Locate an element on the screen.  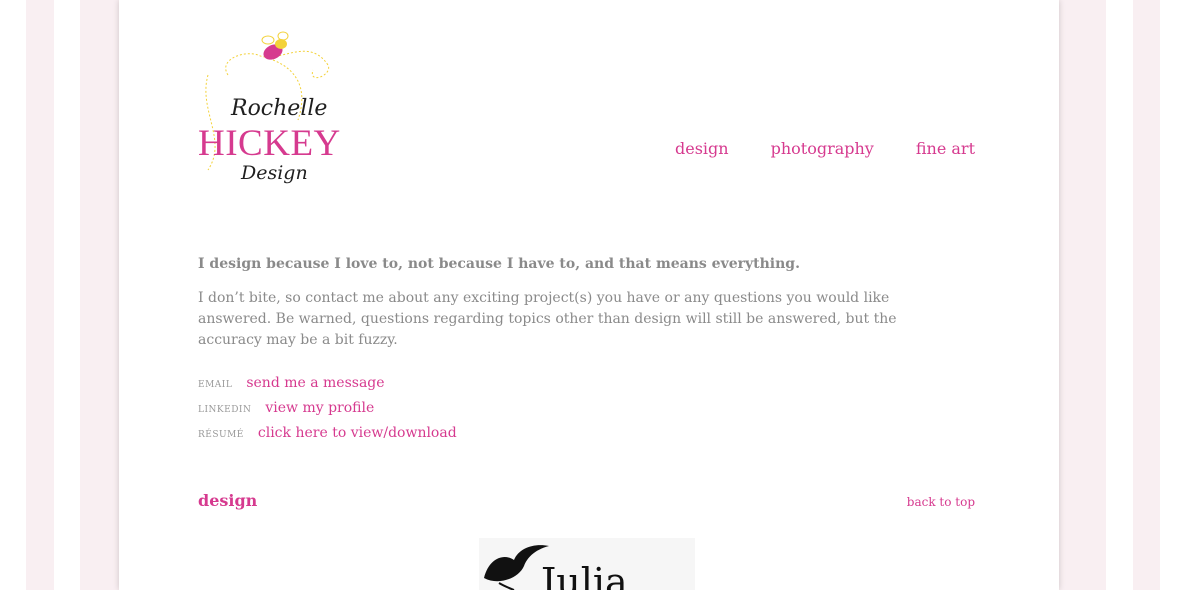
contact-row-linkedin: LINKEDIN view my profile is located at coordinates (327, 412).